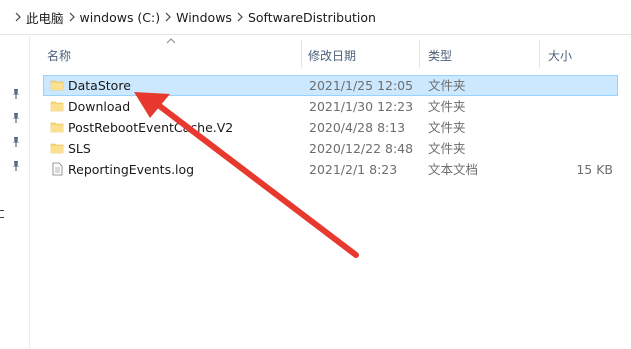 The height and width of the screenshot is (349, 631). I want to click on file-size: 15 KB, so click(594, 169).